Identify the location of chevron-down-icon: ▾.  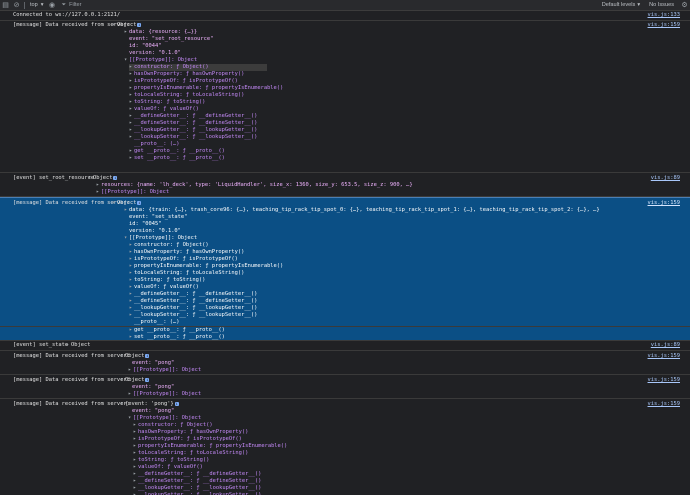
(639, 5).